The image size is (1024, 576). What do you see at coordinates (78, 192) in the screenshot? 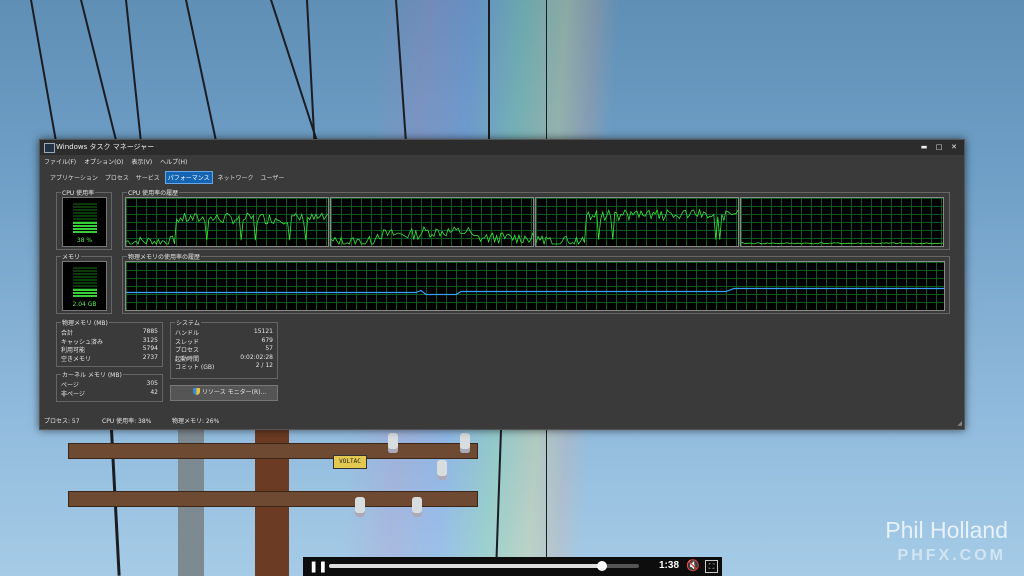
I see `cpu-usage-label: CPU 使用率` at bounding box center [78, 192].